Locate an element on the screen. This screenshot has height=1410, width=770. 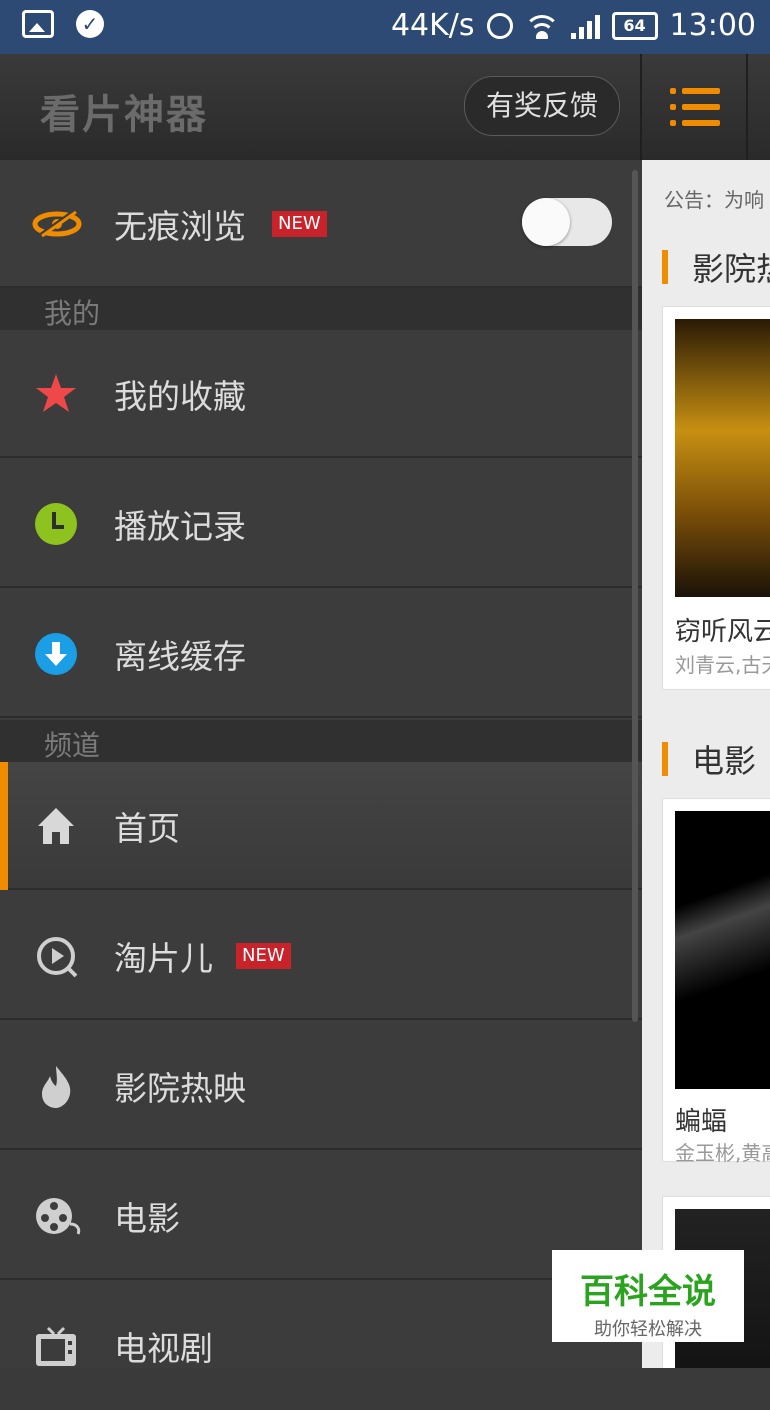
sidebar-item-label: 首页 is located at coordinates (147, 828).